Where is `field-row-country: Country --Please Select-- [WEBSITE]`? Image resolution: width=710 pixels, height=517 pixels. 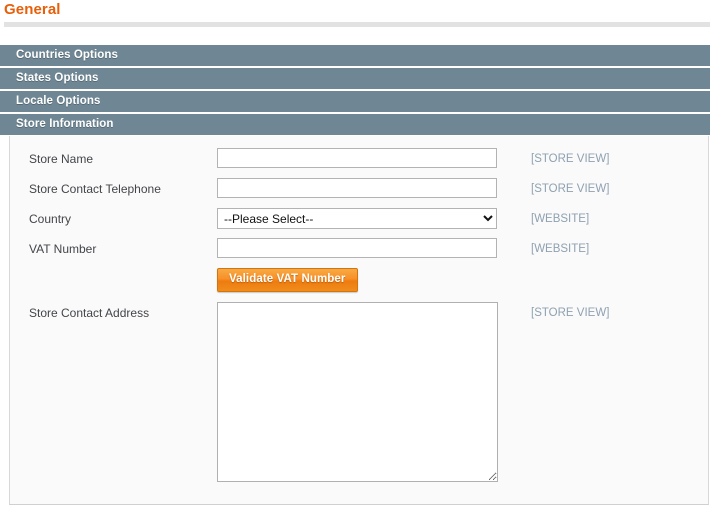 field-row-country: Country --Please Select-- [WEBSITE] is located at coordinates (359, 219).